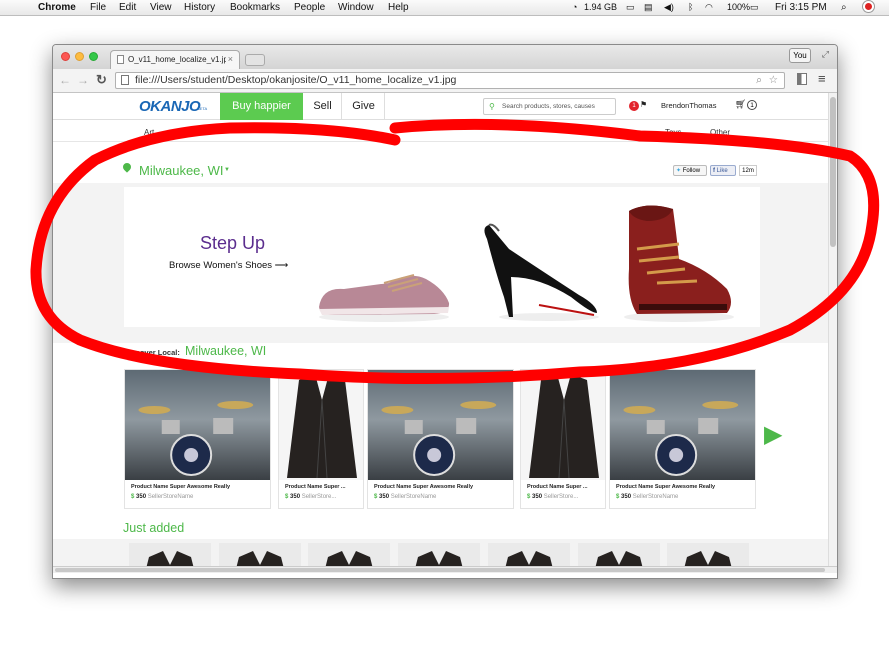 This screenshot has height=648, width=889. I want to click on memory-icon: ◔, so click(574, 7).